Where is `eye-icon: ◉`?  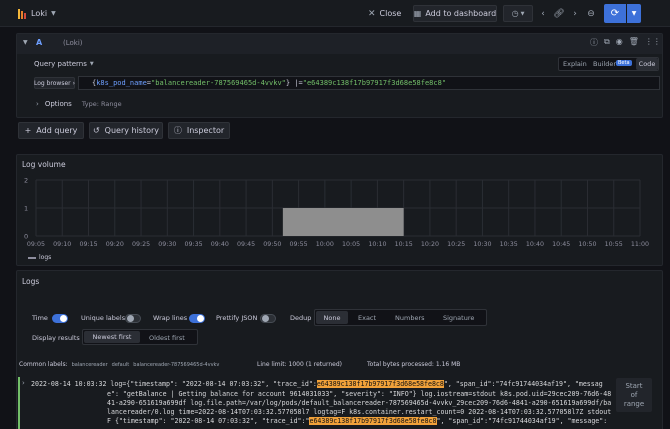
eye-icon: ◉ is located at coordinates (619, 42).